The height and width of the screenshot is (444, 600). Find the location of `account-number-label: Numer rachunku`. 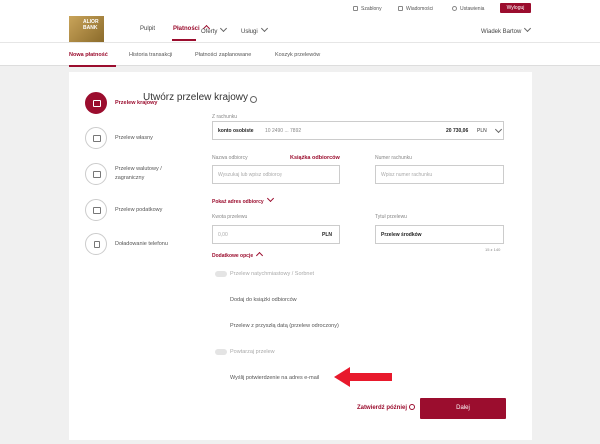

account-number-label: Numer rachunku is located at coordinates (393, 158).